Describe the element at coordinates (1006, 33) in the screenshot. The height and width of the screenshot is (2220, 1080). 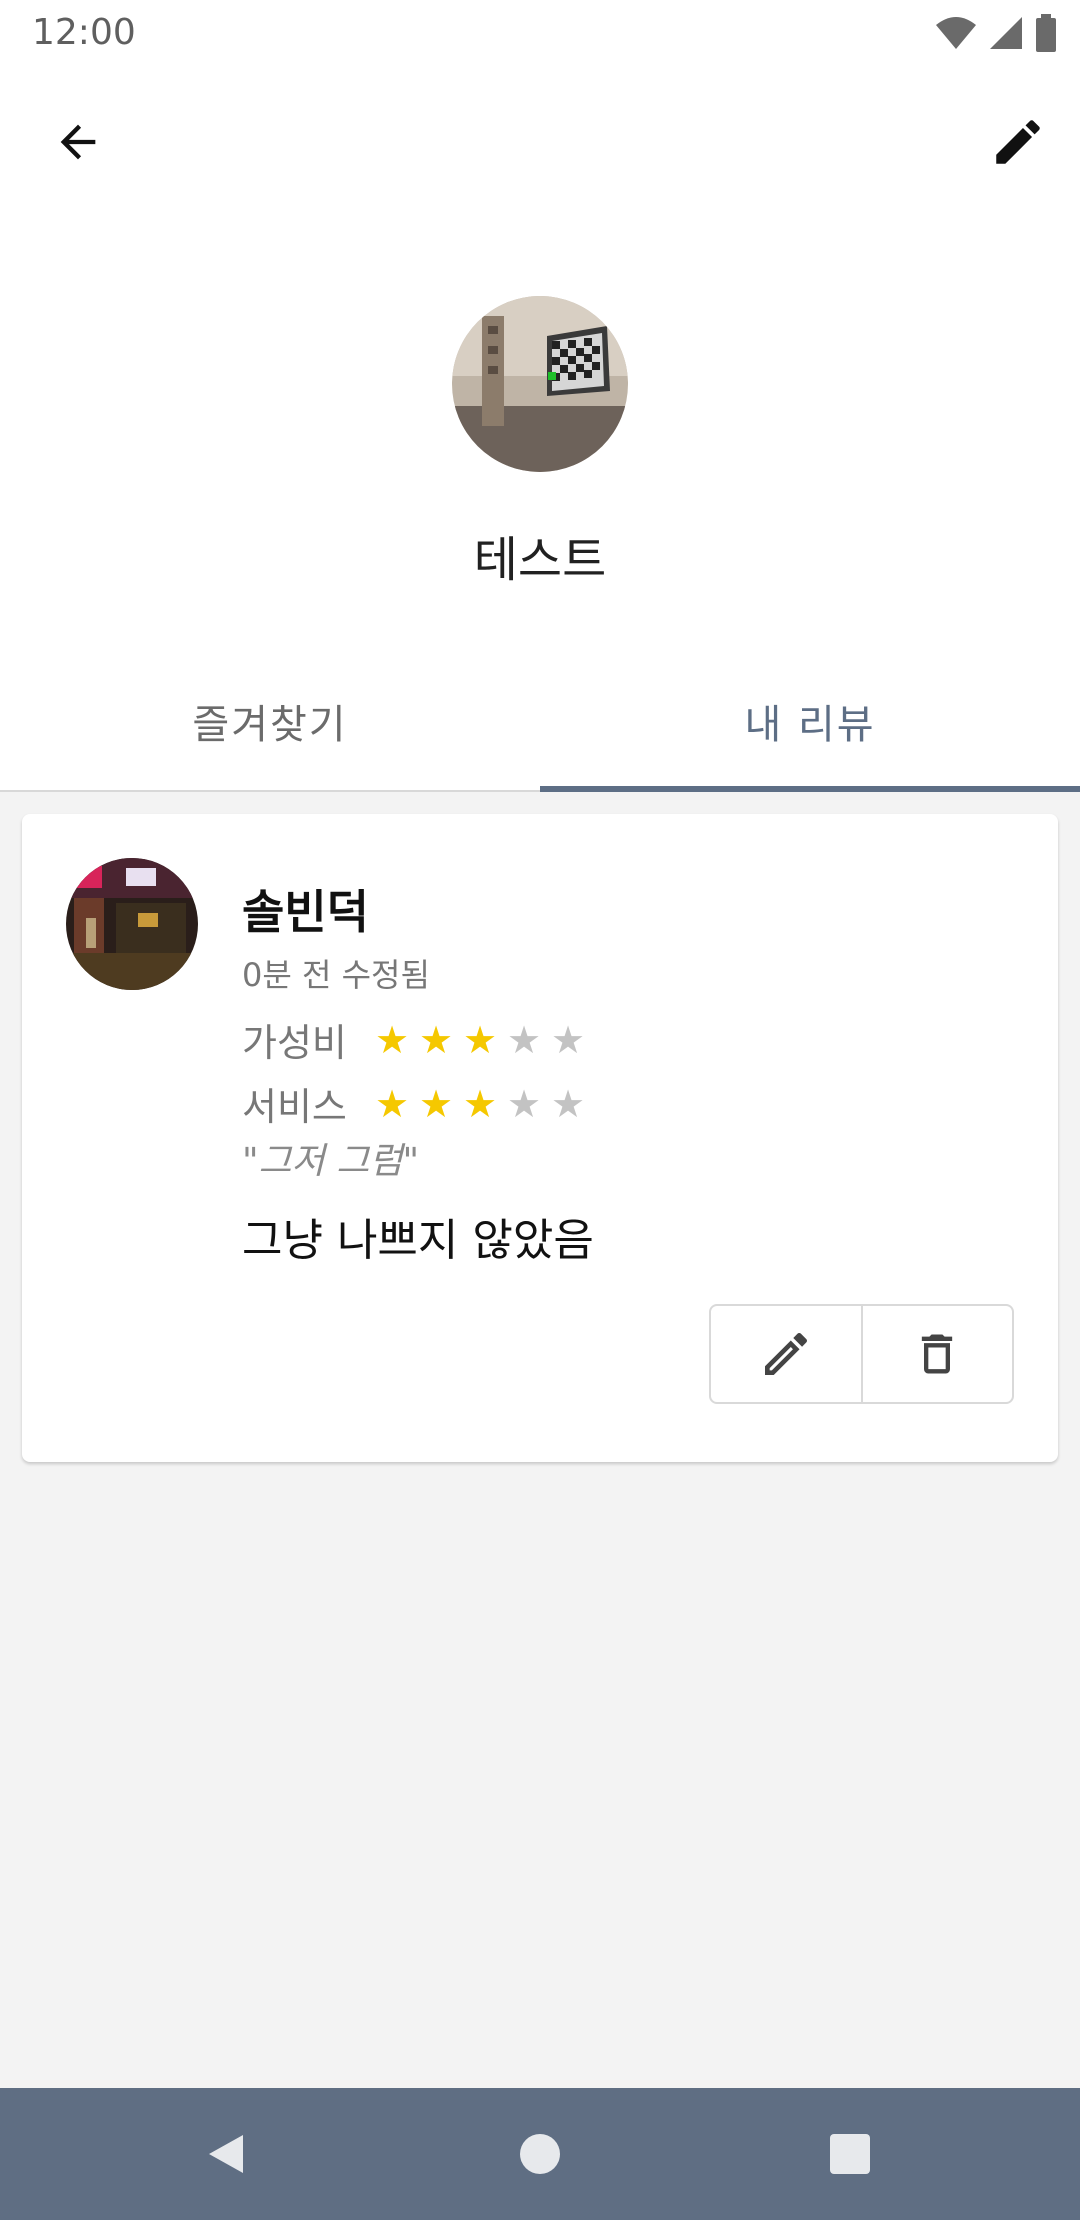
I see `cell-signal-icon` at that location.